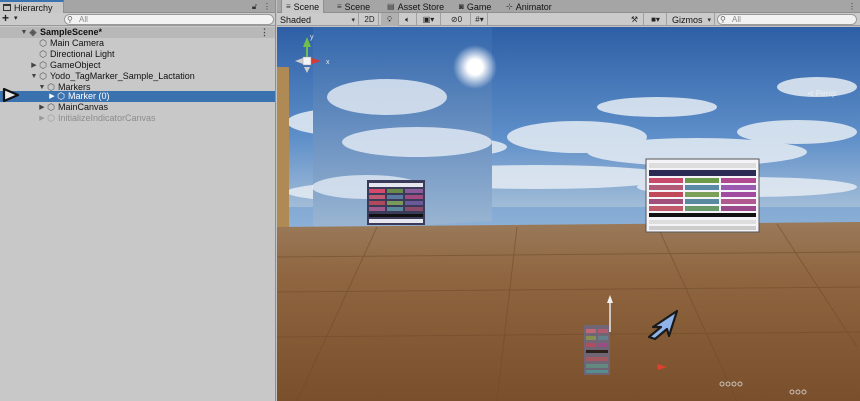 The image size is (860, 401). What do you see at coordinates (137, 6) in the screenshot?
I see `hierarchy-tabbar: Hierarchy 🔓︎ ⋮` at bounding box center [137, 6].